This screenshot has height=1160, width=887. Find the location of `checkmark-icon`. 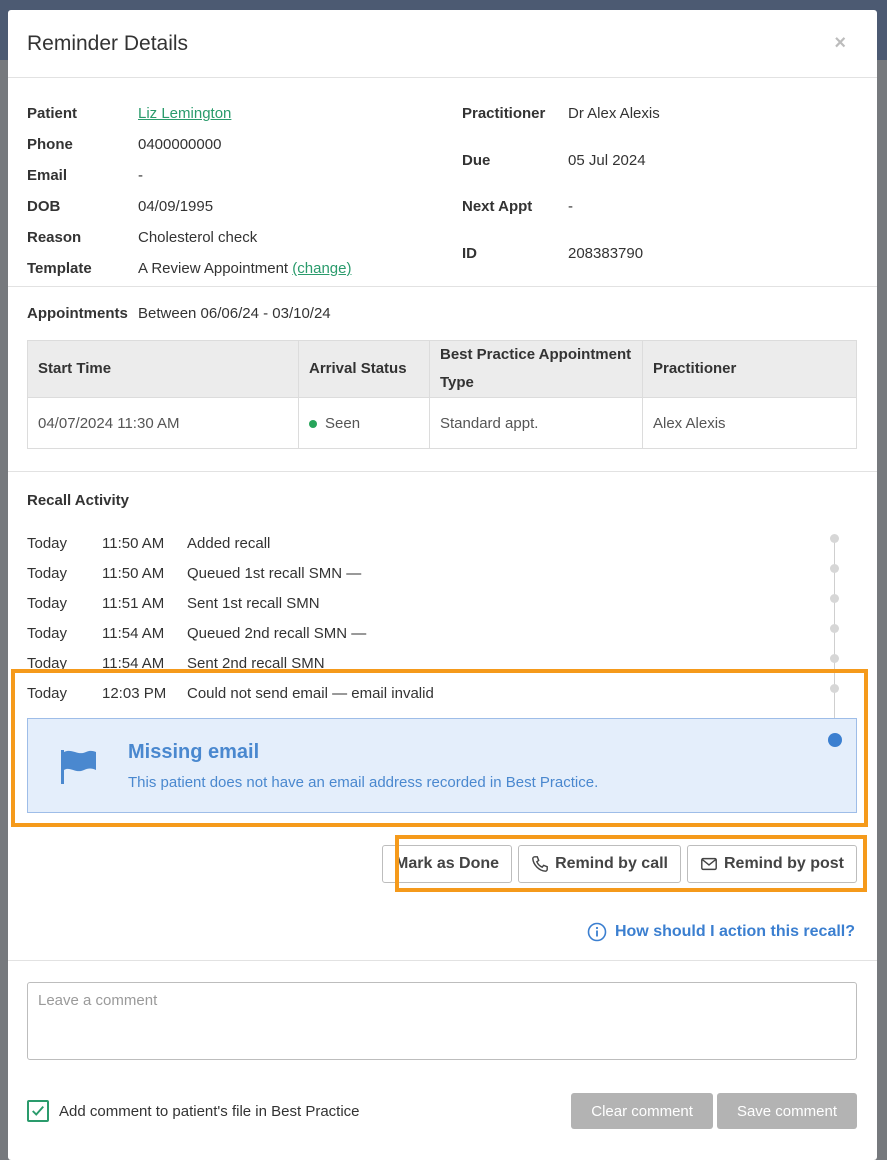

checkmark-icon is located at coordinates (38, 1110).